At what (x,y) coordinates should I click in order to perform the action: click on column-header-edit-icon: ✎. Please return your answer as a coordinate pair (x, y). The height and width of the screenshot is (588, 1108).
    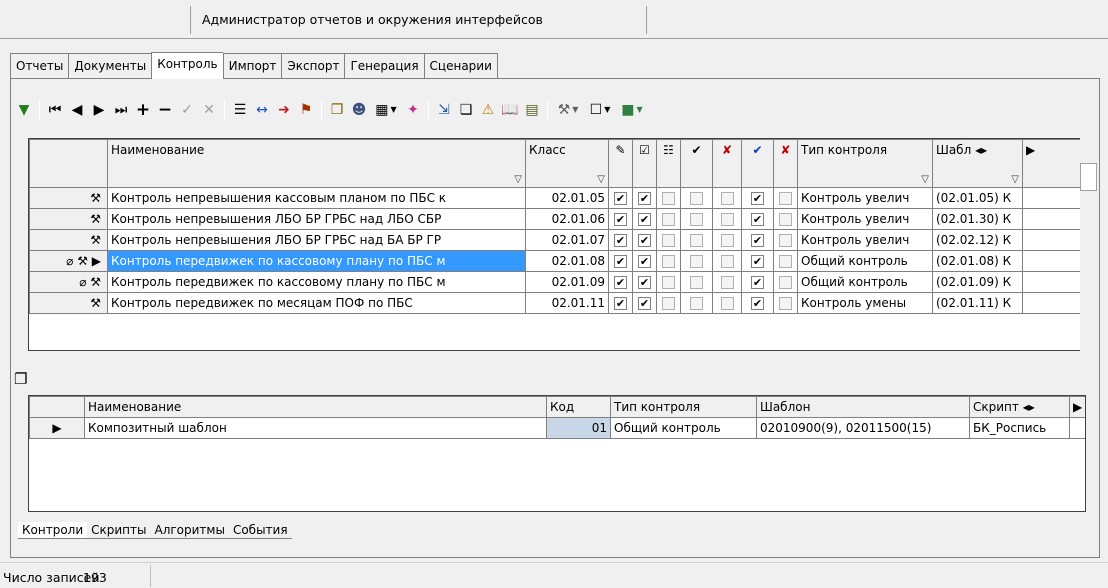
    Looking at the image, I should click on (620, 163).